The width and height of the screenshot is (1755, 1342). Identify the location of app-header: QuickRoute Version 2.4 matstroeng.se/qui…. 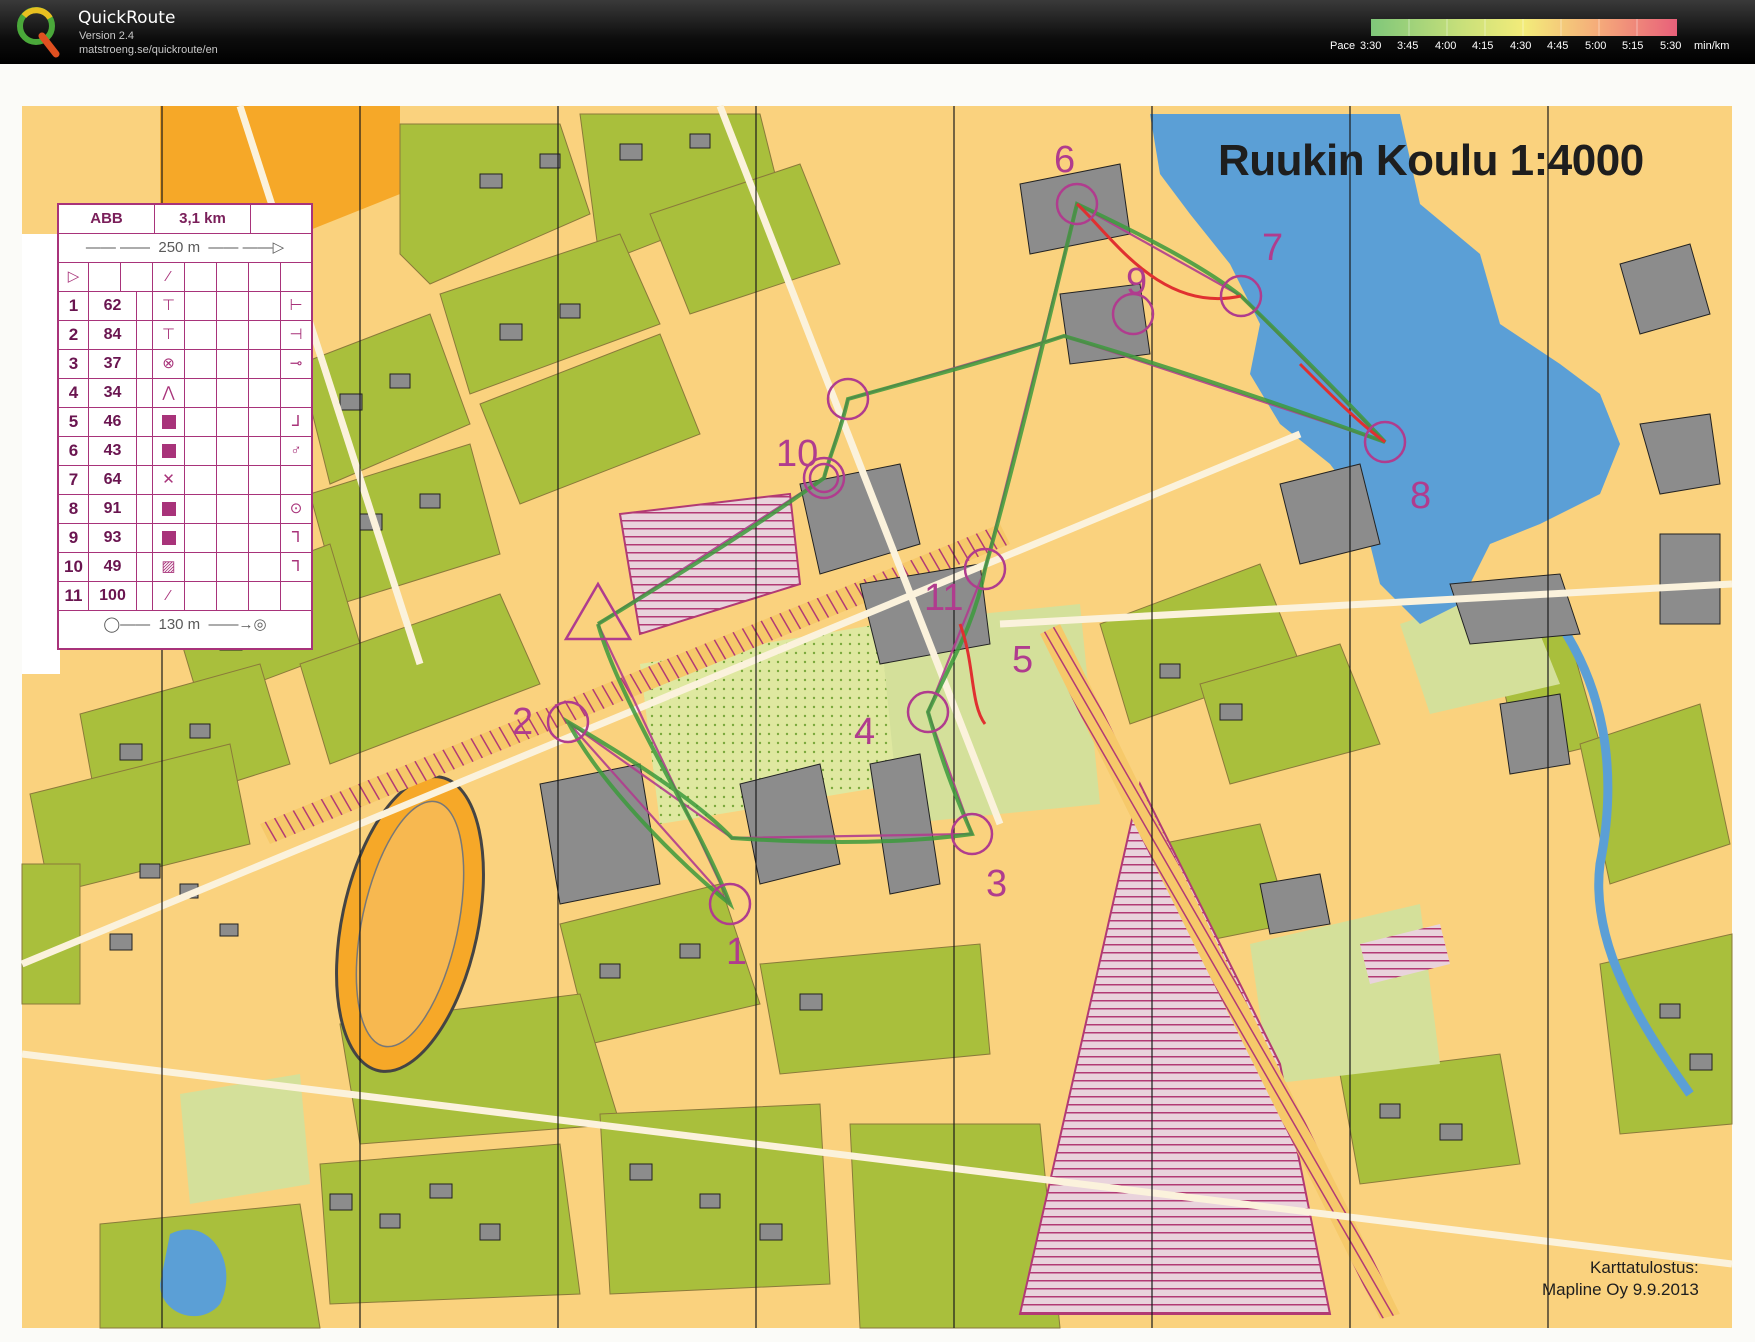
(877, 32).